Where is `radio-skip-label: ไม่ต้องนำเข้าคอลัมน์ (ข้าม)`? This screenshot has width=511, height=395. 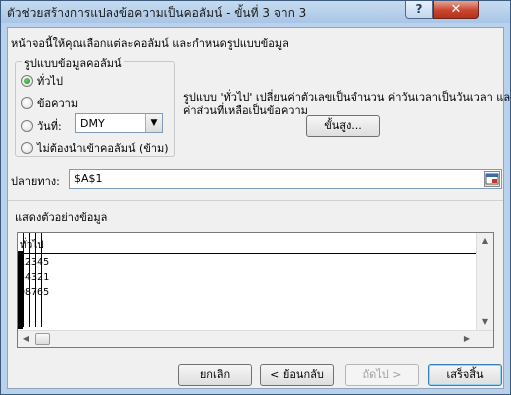 radio-skip-label: ไม่ต้องนำเข้าคอลัมน์ (ข้าม) is located at coordinates (103, 148).